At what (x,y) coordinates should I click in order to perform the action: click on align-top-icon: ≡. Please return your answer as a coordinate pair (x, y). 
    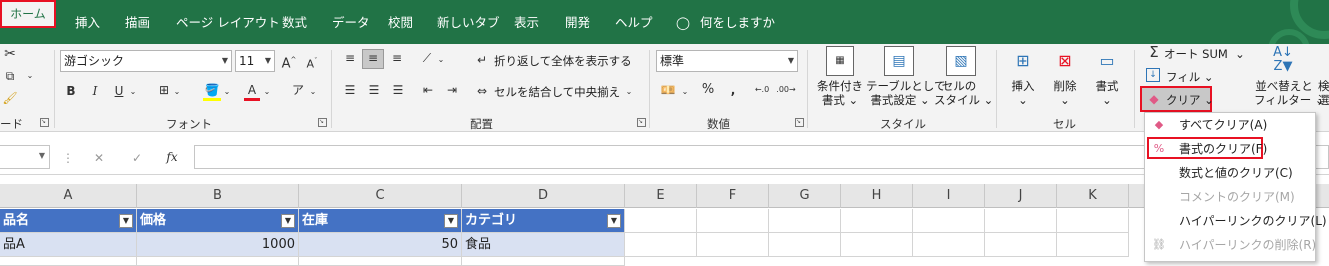
    Looking at the image, I should click on (350, 58).